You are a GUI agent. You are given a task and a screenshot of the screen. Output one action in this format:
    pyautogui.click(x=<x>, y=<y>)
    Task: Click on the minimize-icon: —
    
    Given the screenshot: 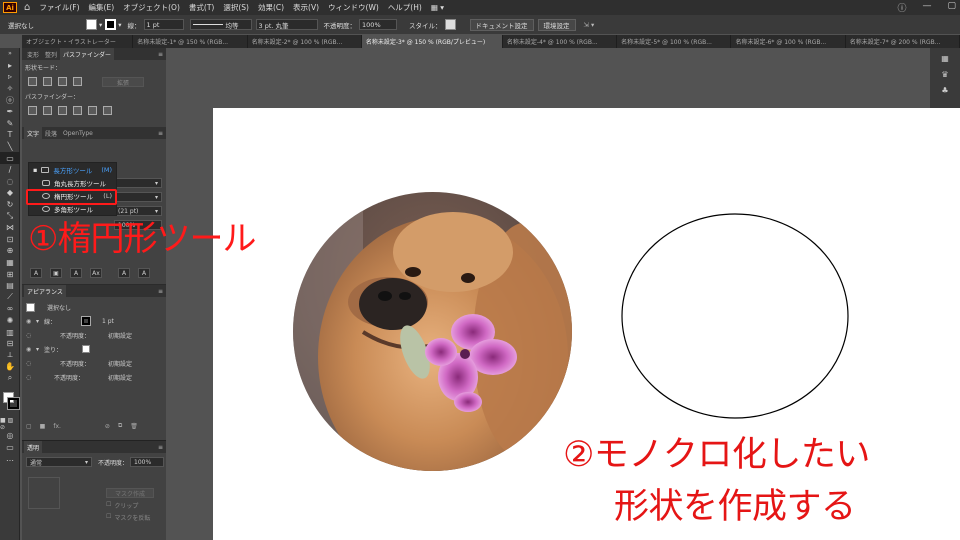 What is the action you would take?
    pyautogui.click(x=926, y=7)
    